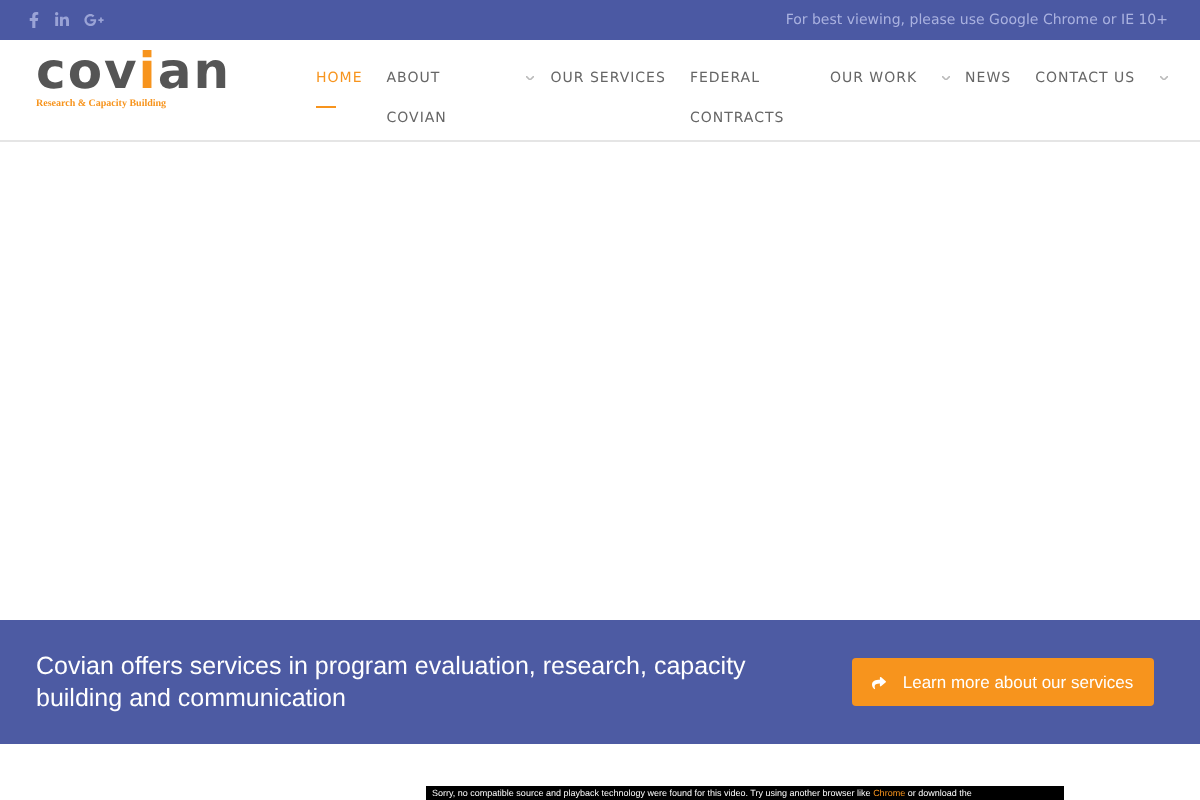  What do you see at coordinates (62, 20) in the screenshot?
I see `linkedin-icon` at bounding box center [62, 20].